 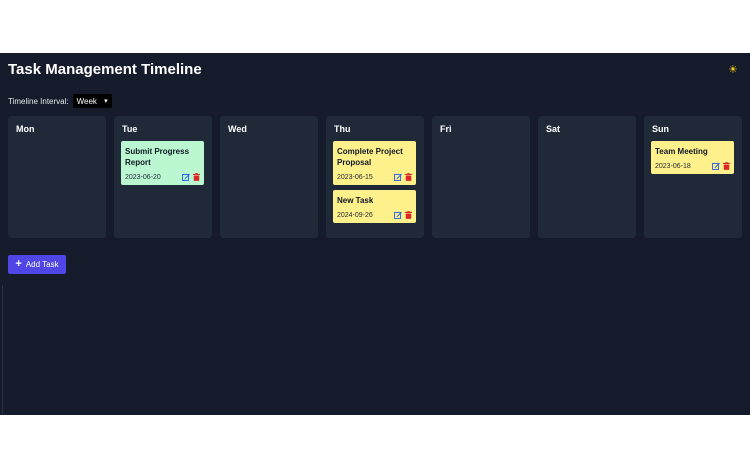 I want to click on task-title: Submit Progress Report, so click(x=157, y=157).